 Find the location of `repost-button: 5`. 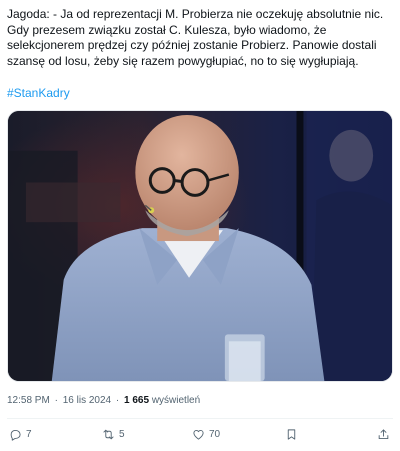

repost-button: 5 is located at coordinates (113, 434).